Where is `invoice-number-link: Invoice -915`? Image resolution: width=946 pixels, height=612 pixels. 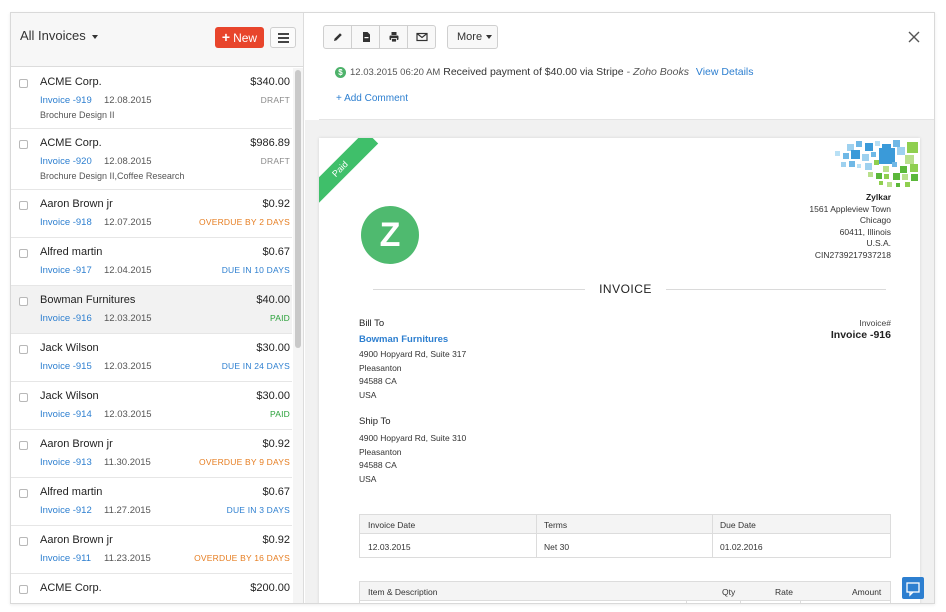
invoice-number-link: Invoice -915 is located at coordinates (66, 366).